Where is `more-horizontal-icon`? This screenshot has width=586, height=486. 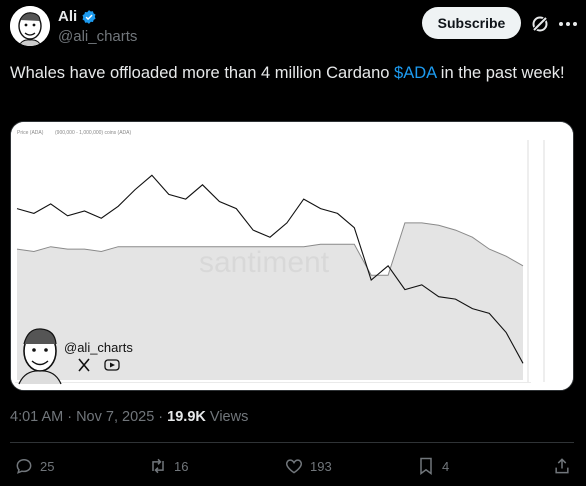
more-horizontal-icon is located at coordinates (568, 24).